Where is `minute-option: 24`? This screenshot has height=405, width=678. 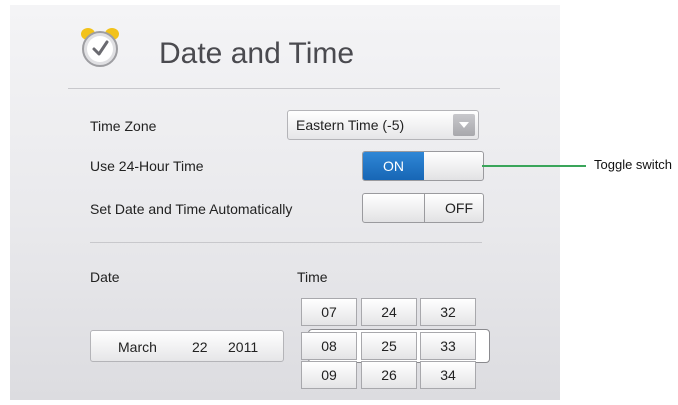
minute-option: 24 is located at coordinates (389, 312).